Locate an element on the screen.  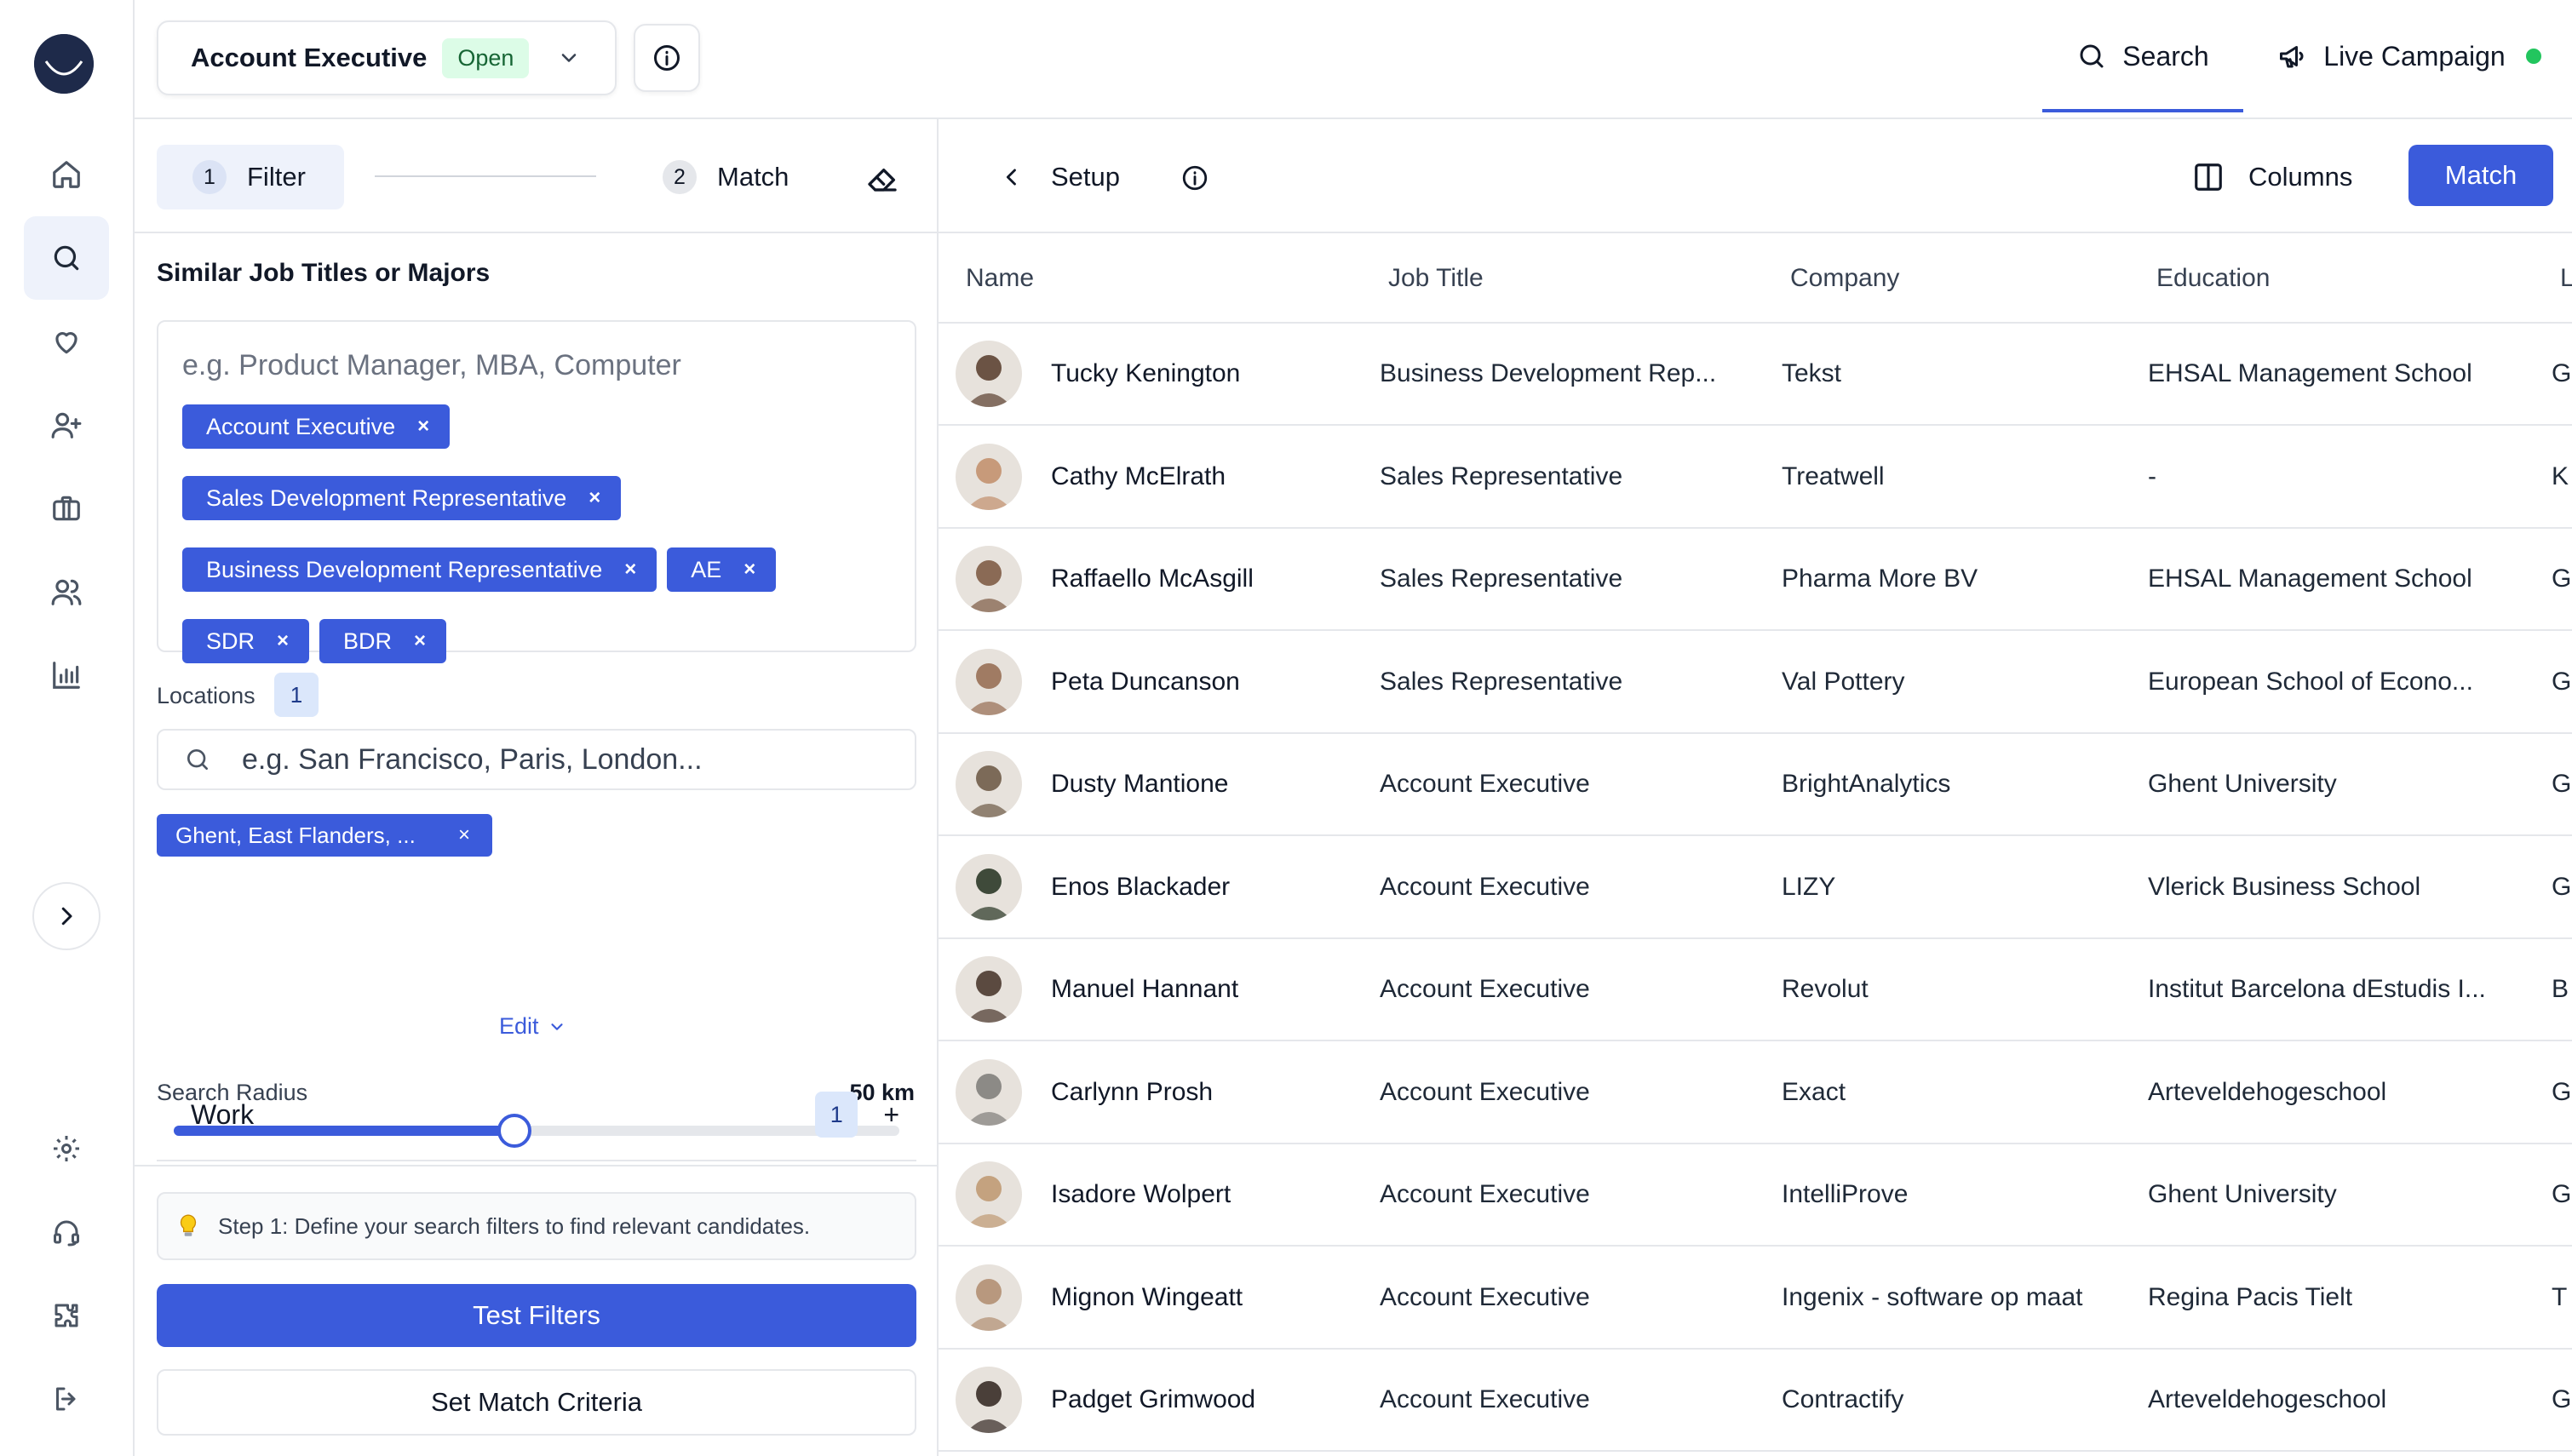
tab-live-campaign: Live Campaign is located at coordinates (2407, 56).